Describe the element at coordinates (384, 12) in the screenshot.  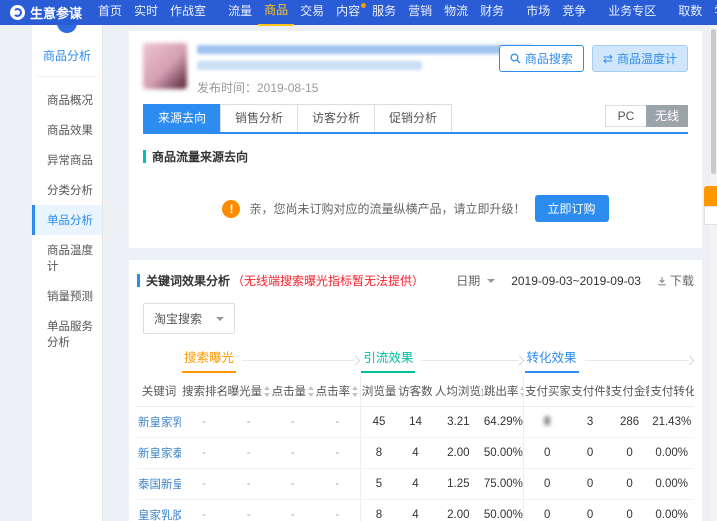
I see `nav-item: 服务` at that location.